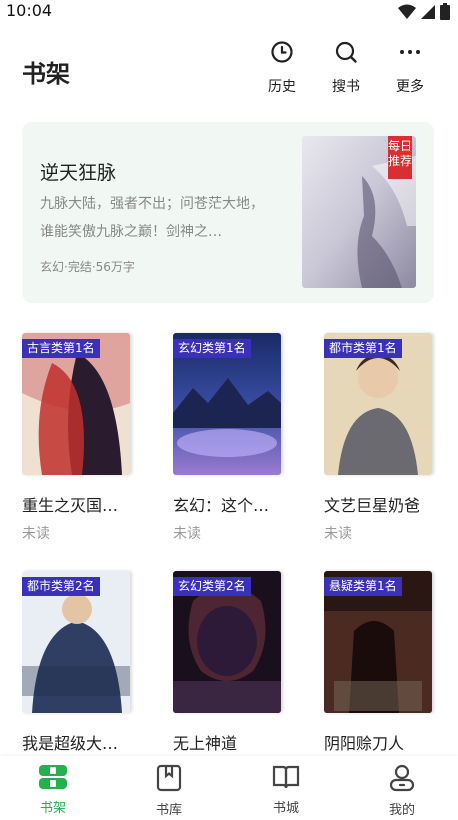 The height and width of the screenshot is (820, 458). I want to click on book-cover: 玄幻类第1名, so click(227, 404).